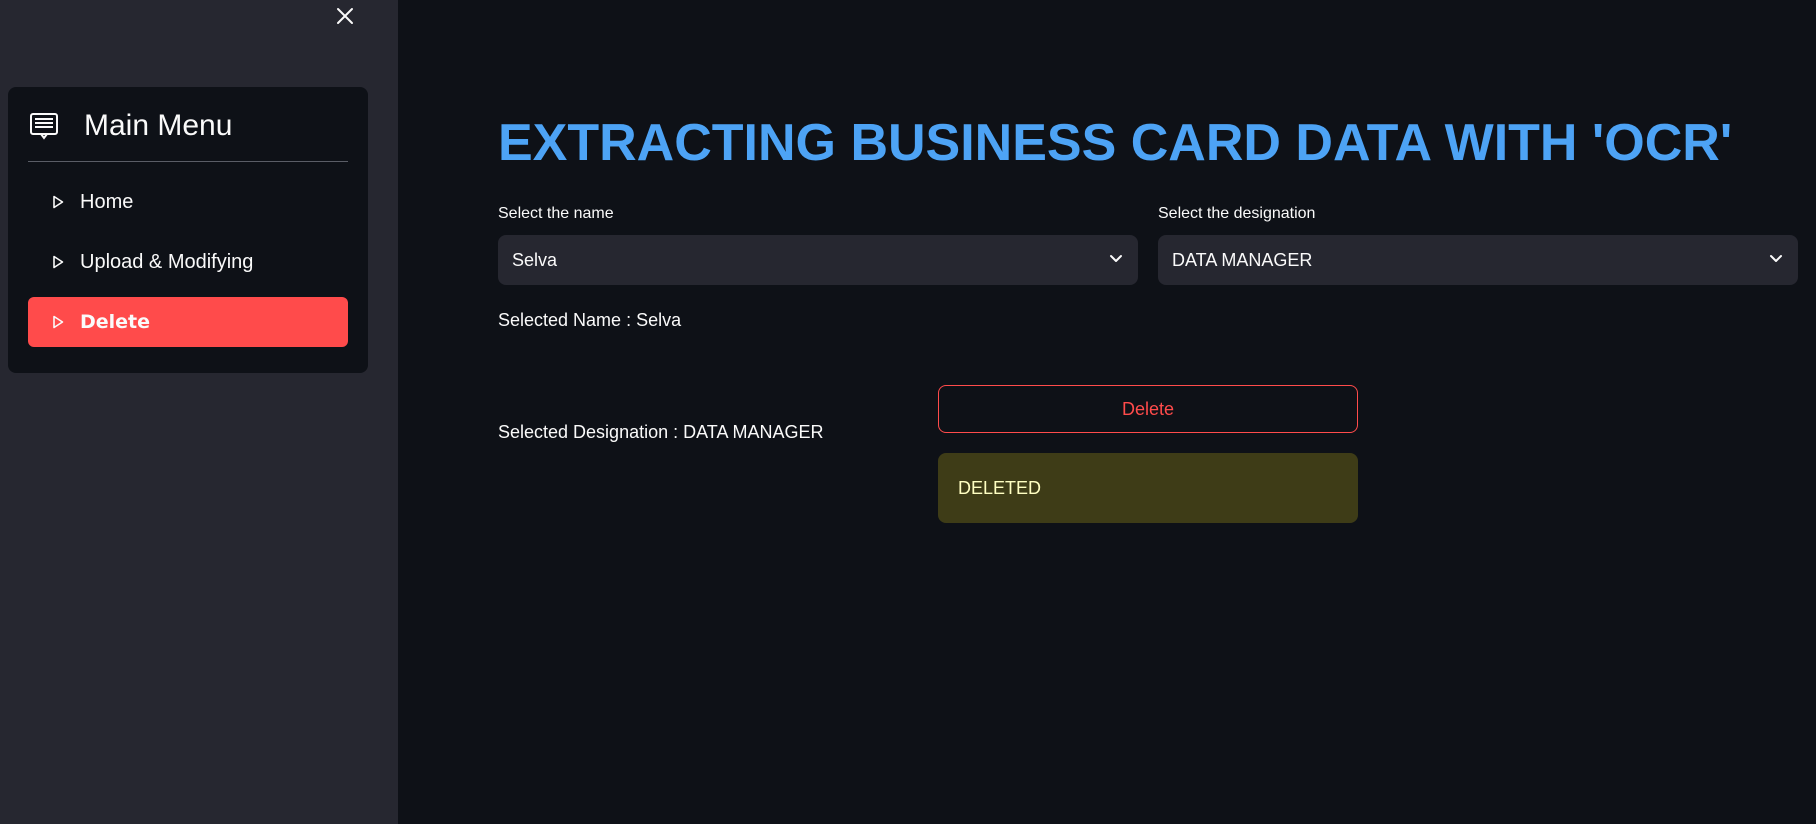 The image size is (1816, 824). I want to click on designation-select-value: DATA MANAGER, so click(1242, 259).